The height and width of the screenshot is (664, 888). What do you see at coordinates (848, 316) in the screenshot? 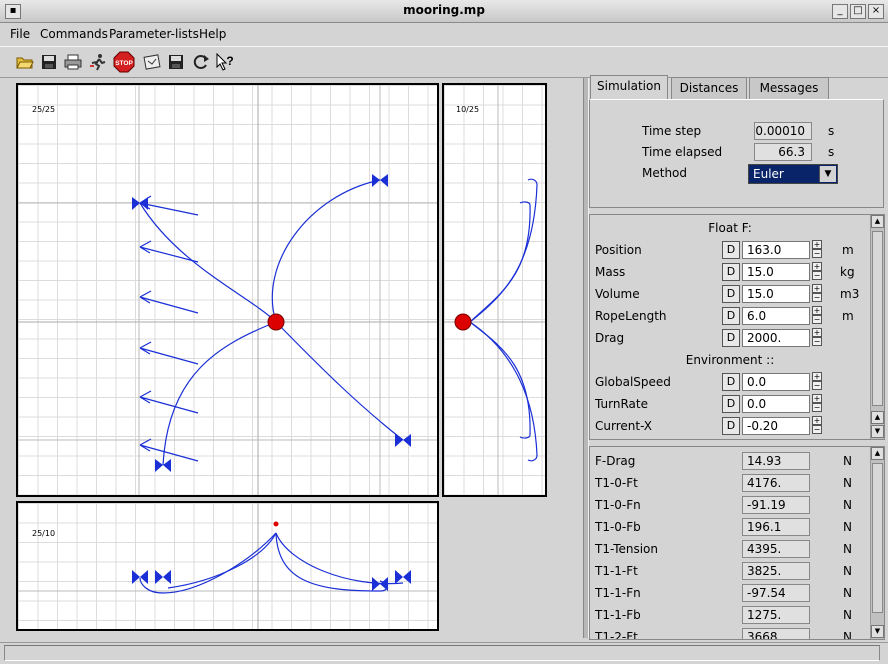
I see `param-unit-ropelength: m` at bounding box center [848, 316].